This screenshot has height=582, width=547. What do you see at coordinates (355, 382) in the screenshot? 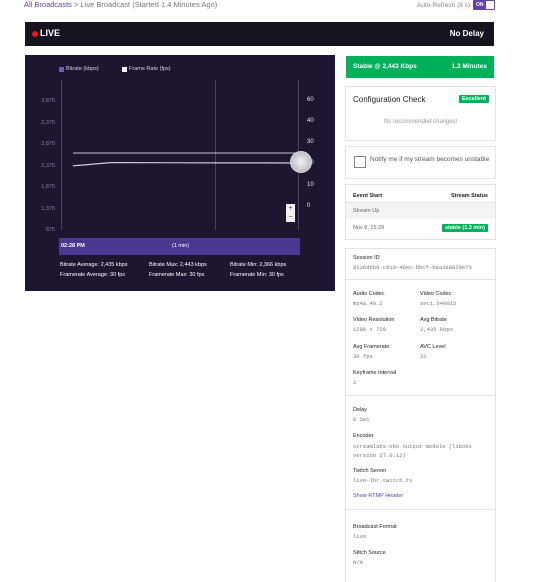
I see `keyframe-interval-value: 2` at bounding box center [355, 382].